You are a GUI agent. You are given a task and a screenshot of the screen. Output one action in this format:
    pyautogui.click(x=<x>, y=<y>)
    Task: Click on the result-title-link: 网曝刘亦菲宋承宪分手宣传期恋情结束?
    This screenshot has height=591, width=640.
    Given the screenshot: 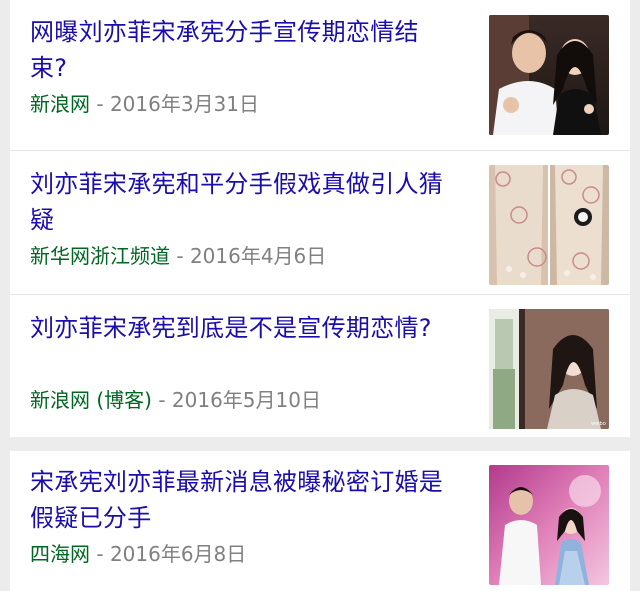 What is the action you would take?
    pyautogui.click(x=240, y=50)
    